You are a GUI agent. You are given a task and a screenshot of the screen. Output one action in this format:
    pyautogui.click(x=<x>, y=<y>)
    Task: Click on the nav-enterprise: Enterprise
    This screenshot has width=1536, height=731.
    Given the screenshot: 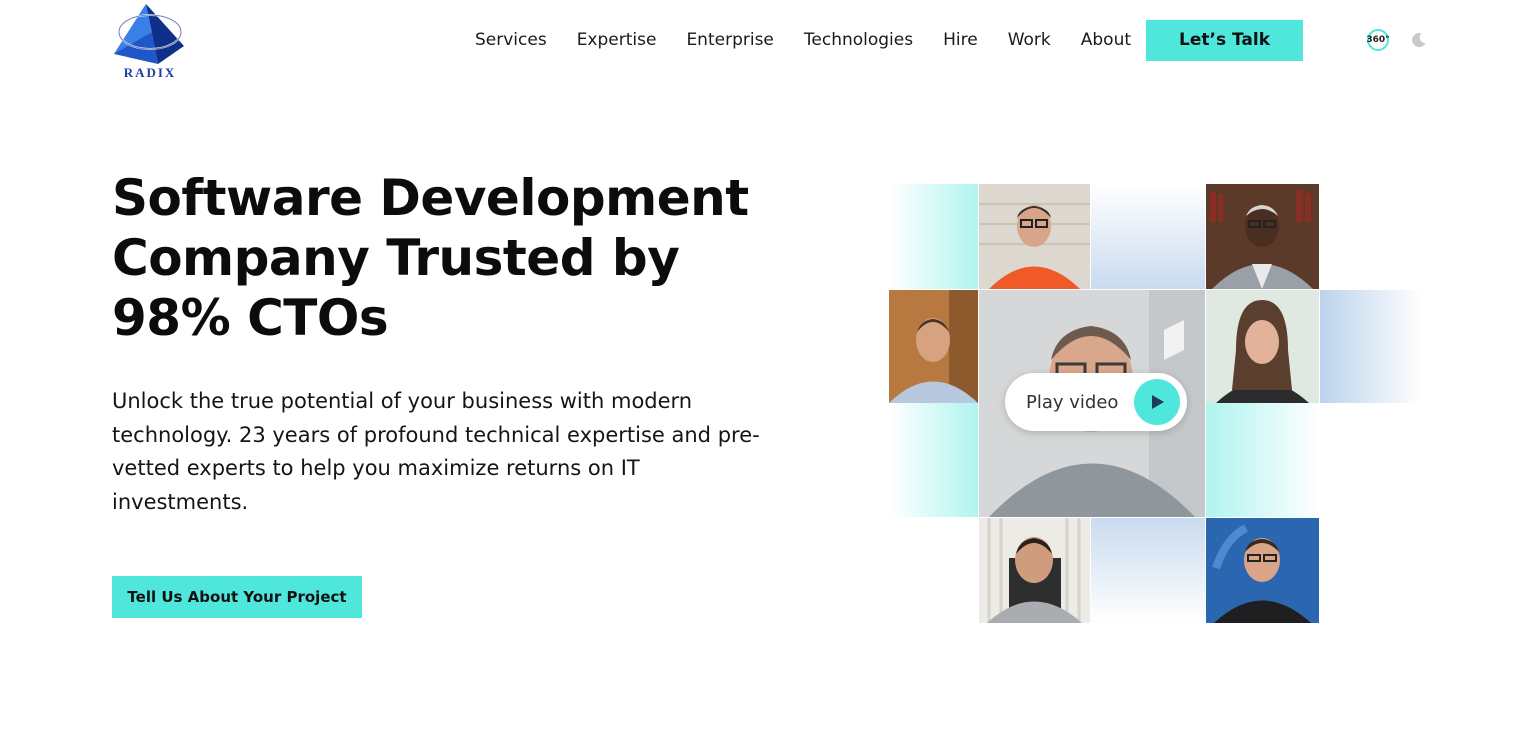 What is the action you would take?
    pyautogui.click(x=729, y=40)
    